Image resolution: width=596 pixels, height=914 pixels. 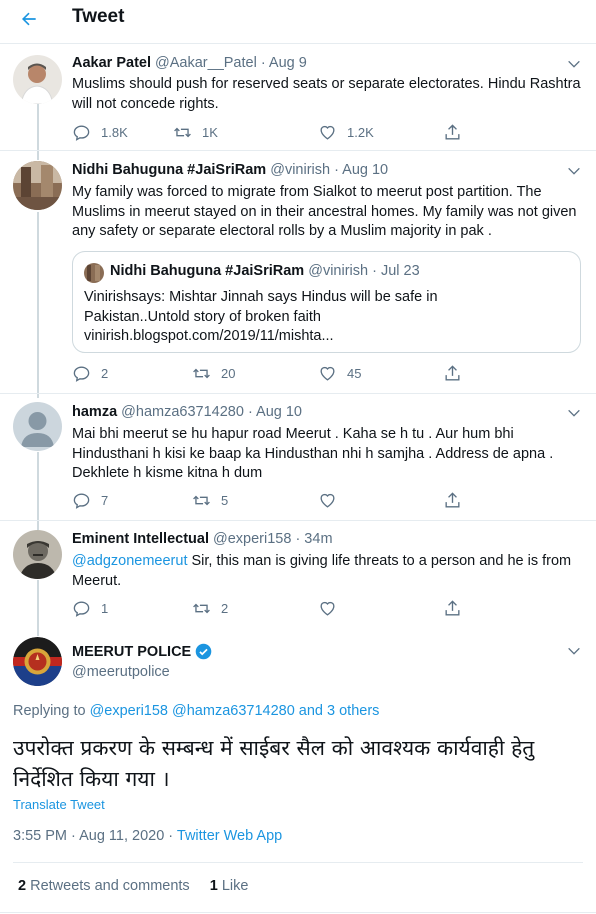 I want to click on translate-tweet-link: Translate Tweet, so click(x=59, y=804).